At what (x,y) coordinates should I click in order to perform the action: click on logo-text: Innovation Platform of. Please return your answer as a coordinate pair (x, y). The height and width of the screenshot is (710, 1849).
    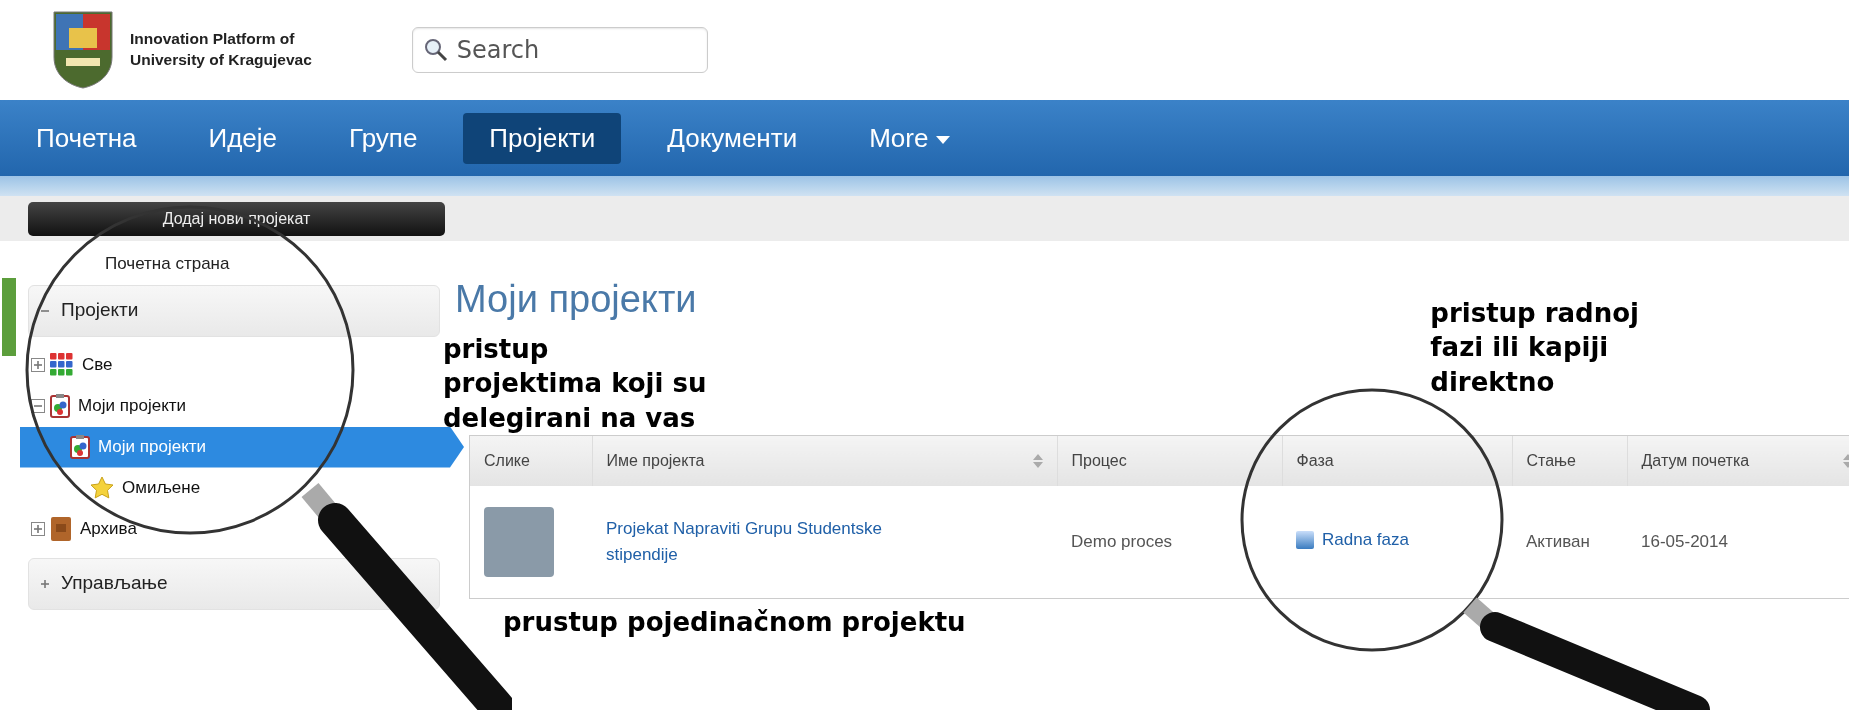
    Looking at the image, I should click on (213, 39).